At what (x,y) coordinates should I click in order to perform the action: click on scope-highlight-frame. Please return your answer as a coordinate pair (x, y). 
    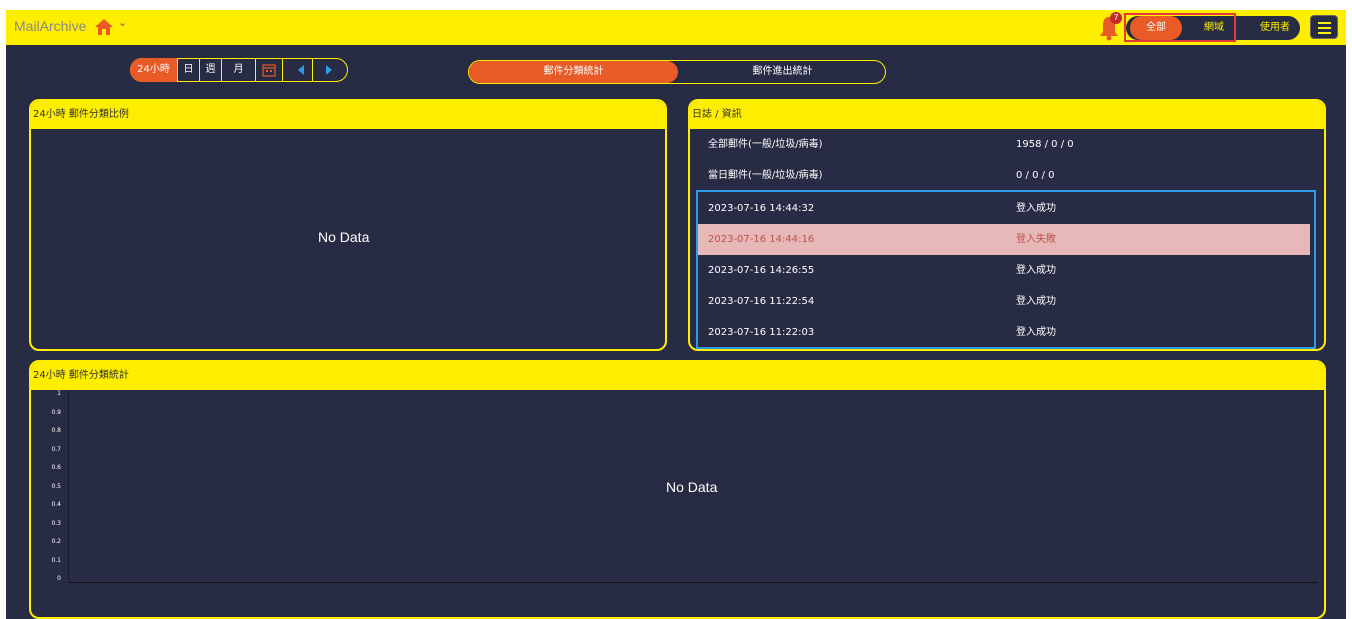
    Looking at the image, I should click on (1180, 27).